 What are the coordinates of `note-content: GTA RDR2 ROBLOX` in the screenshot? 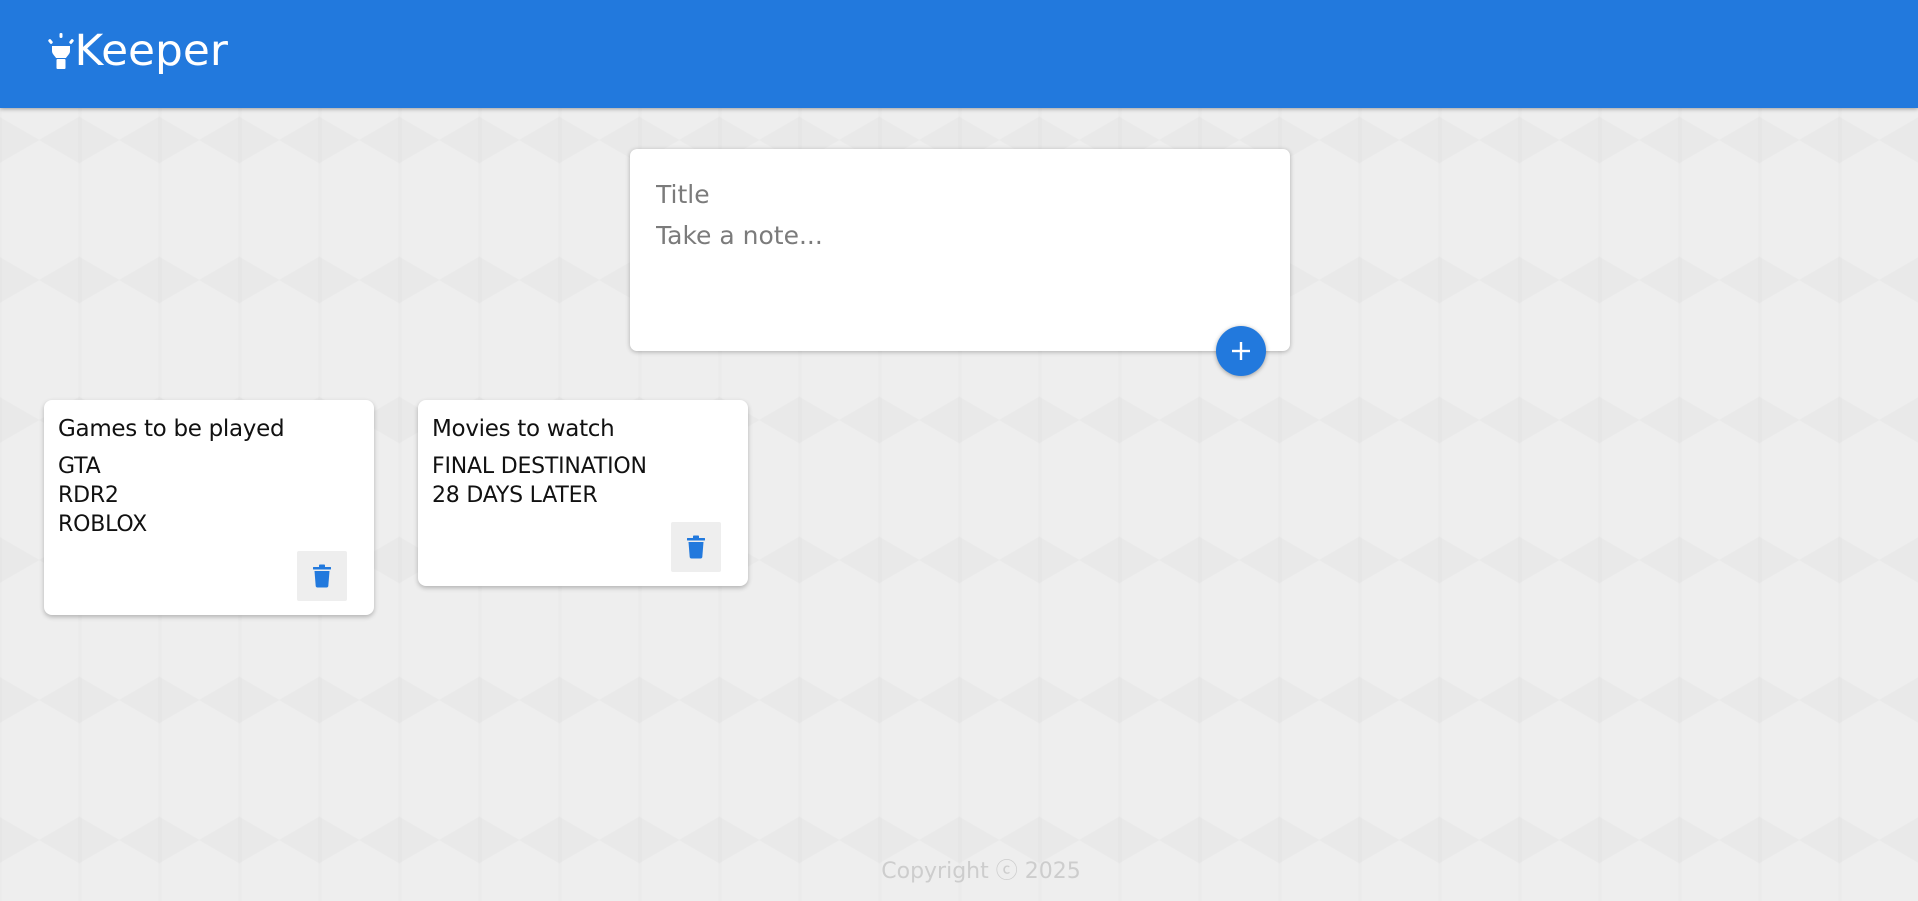 It's located at (209, 495).